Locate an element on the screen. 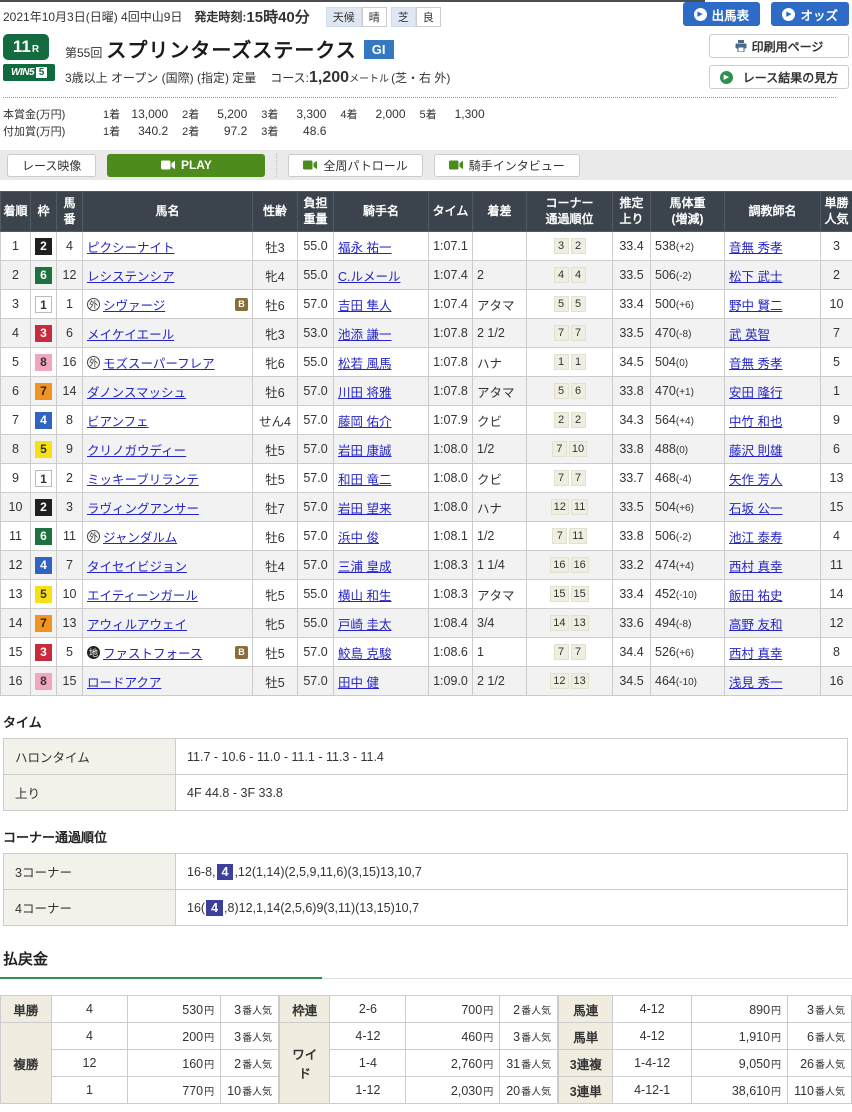 The width and height of the screenshot is (852, 1112). horse-link: シヴァージ is located at coordinates (134, 304).